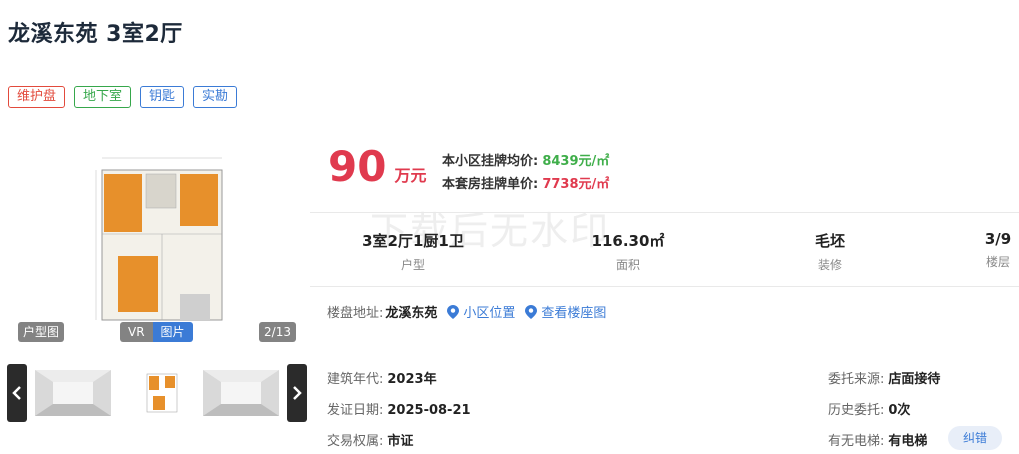 The width and height of the screenshot is (1019, 454). What do you see at coordinates (525, 173) in the screenshot?
I see `price-details: 本小区挂牌均价: 8439元/㎡ 本套房挂牌单价: 7738元/㎡` at bounding box center [525, 173].